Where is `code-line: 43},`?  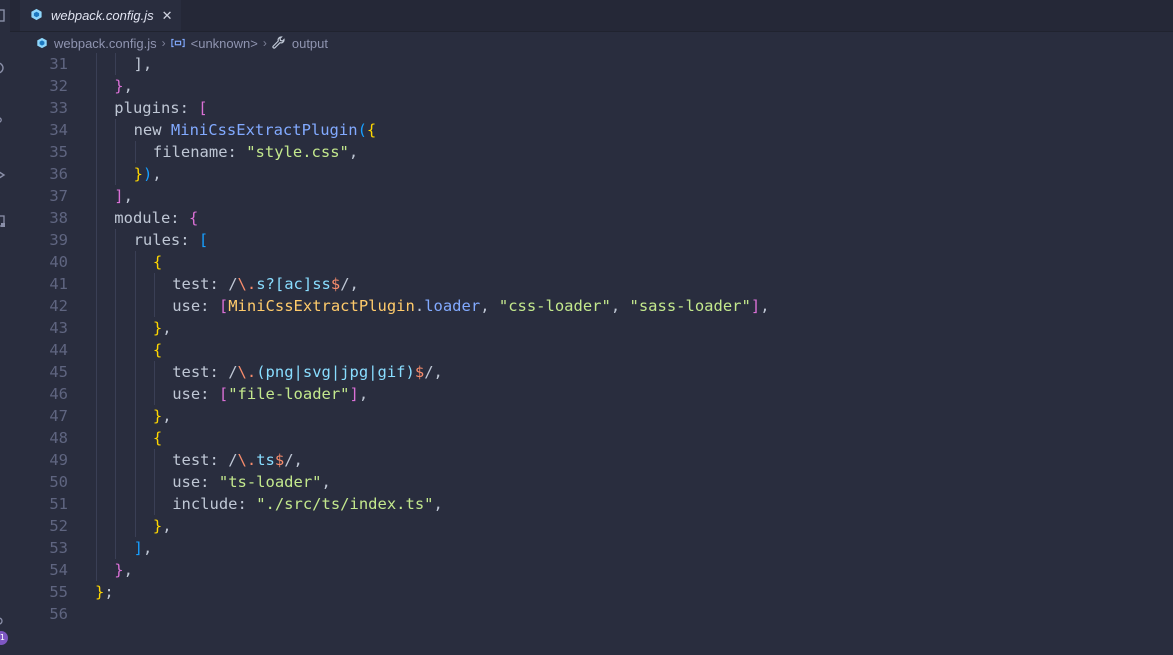
code-line: 43}, is located at coordinates (590, 328).